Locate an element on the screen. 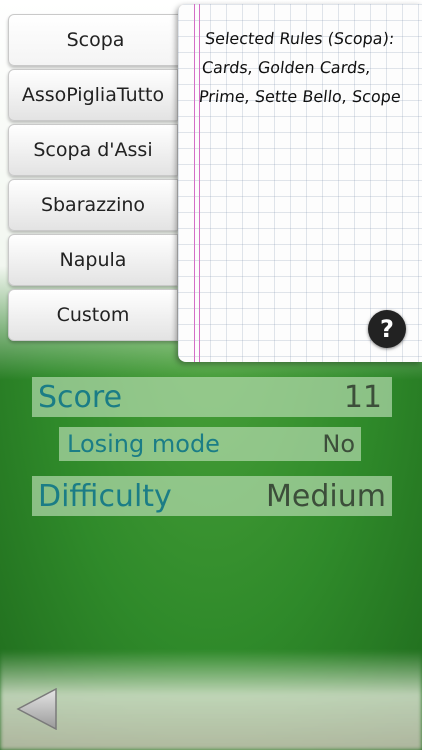 The height and width of the screenshot is (750, 422). rules-line: Prime, Sette Bello, Scope is located at coordinates (299, 96).